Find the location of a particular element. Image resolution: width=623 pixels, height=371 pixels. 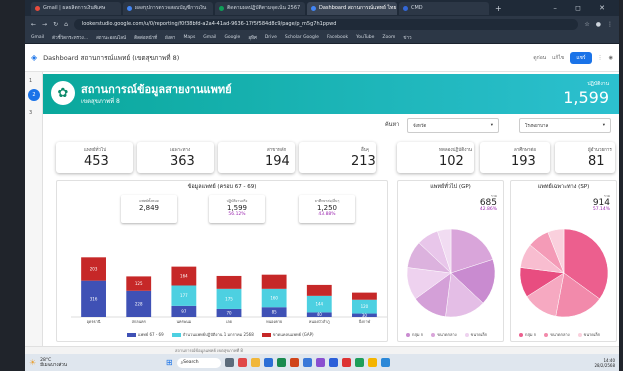

page-2: 2 is located at coordinates (34, 95).